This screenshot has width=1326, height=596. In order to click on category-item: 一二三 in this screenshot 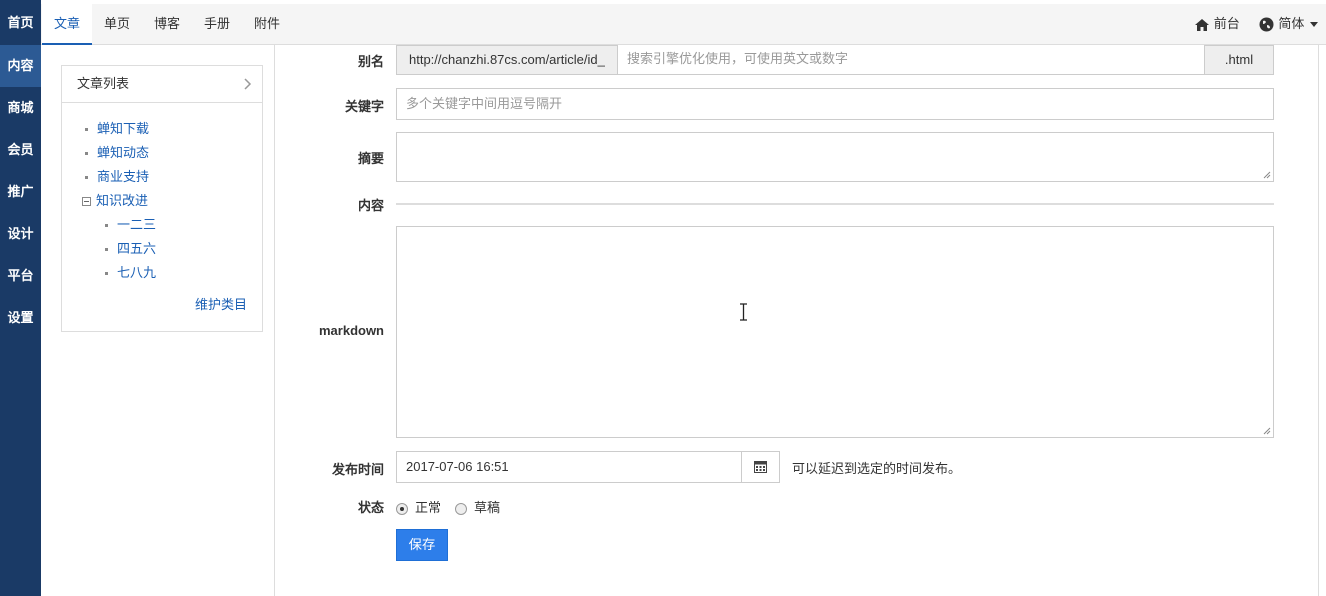, I will do `click(162, 225)`.